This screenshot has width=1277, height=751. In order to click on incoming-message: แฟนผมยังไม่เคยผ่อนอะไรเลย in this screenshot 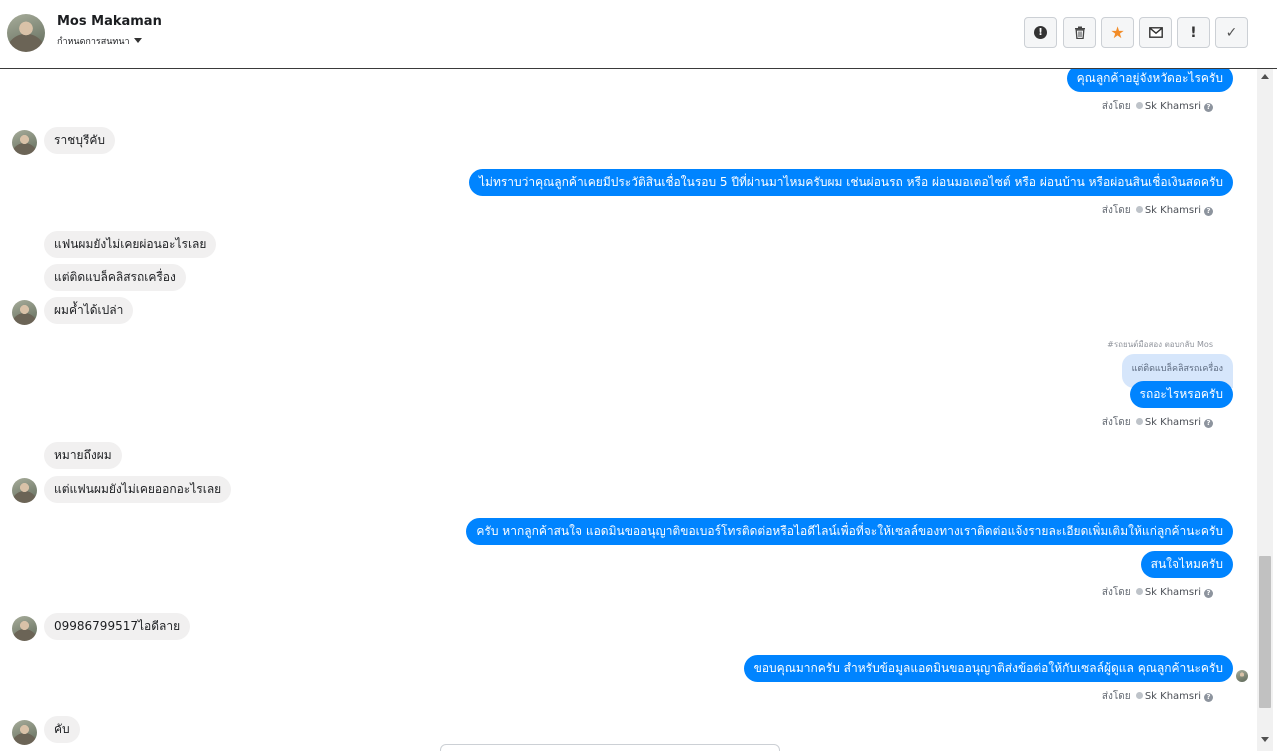, I will do `click(130, 244)`.